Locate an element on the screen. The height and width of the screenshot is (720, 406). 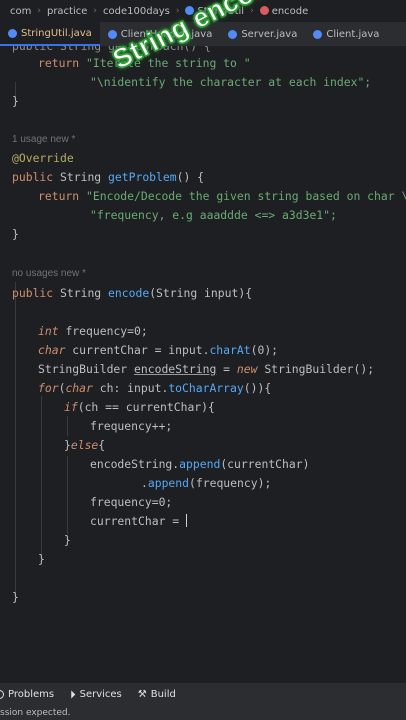
tab-server: Server.java is located at coordinates (262, 34).